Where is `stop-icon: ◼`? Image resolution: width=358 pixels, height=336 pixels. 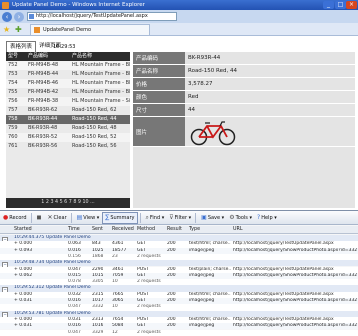 stop-icon: ◼ is located at coordinates (40, 218).